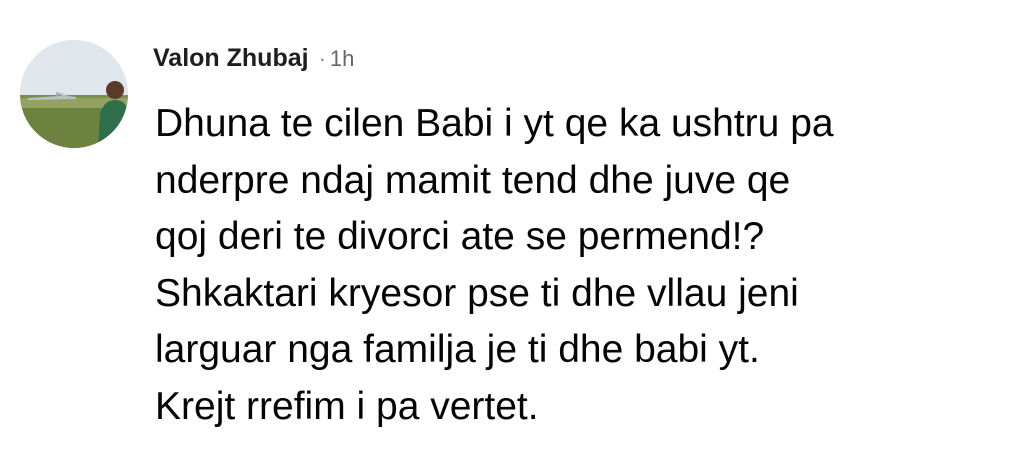 This screenshot has width=1024, height=463. I want to click on timestamp: 1h, so click(342, 59).